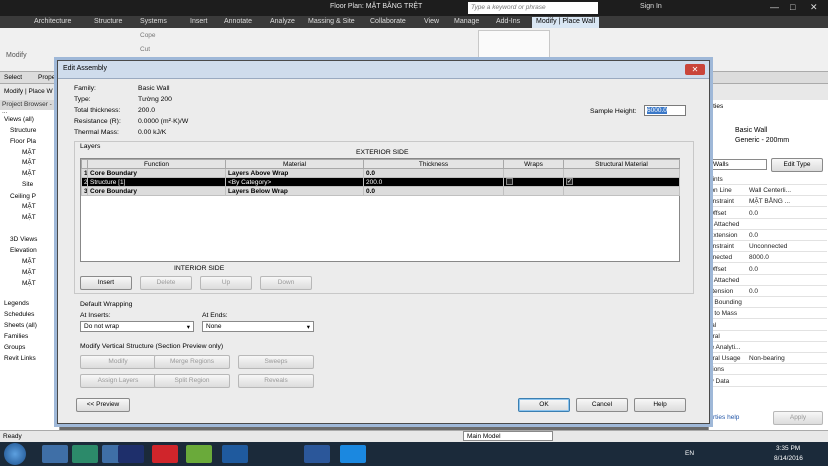 This screenshot has width=828, height=466. I want to click on table-row: 2 Structure [1] <By Category> 200.0 ✓, so click(380, 182).